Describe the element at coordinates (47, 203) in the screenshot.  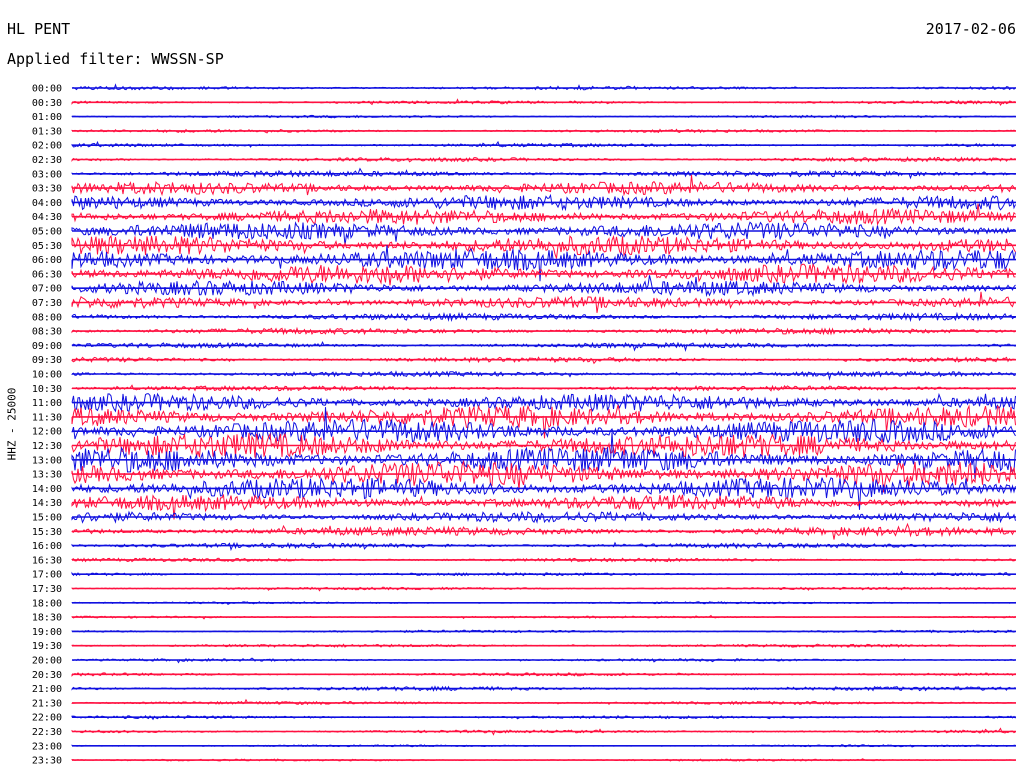
I see `row-time-label: 04:00` at that location.